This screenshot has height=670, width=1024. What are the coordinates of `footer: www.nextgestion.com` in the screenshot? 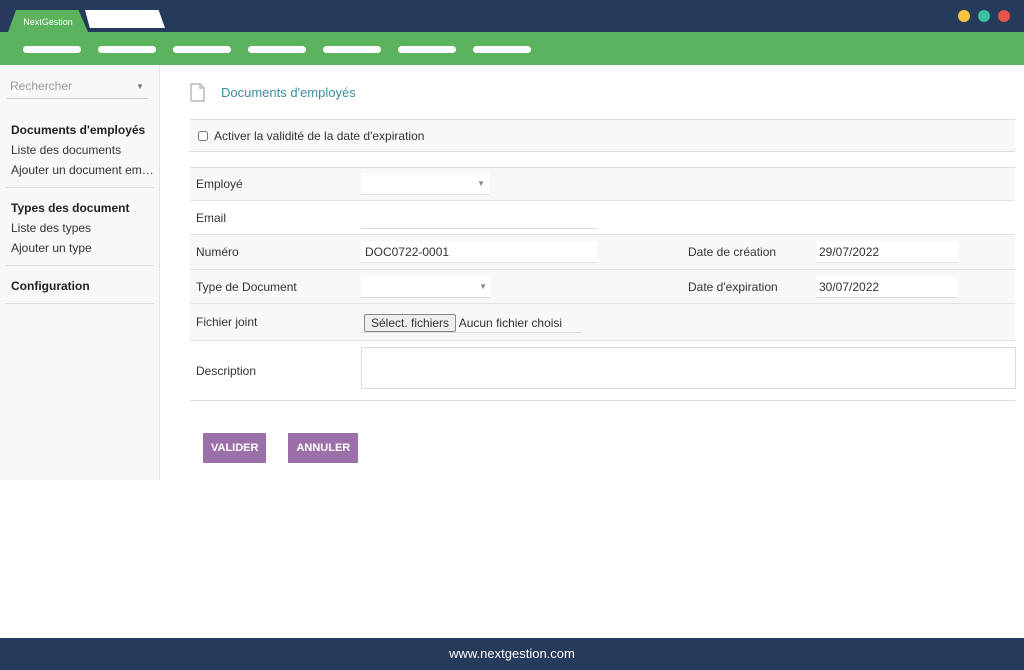 It's located at (512, 654).